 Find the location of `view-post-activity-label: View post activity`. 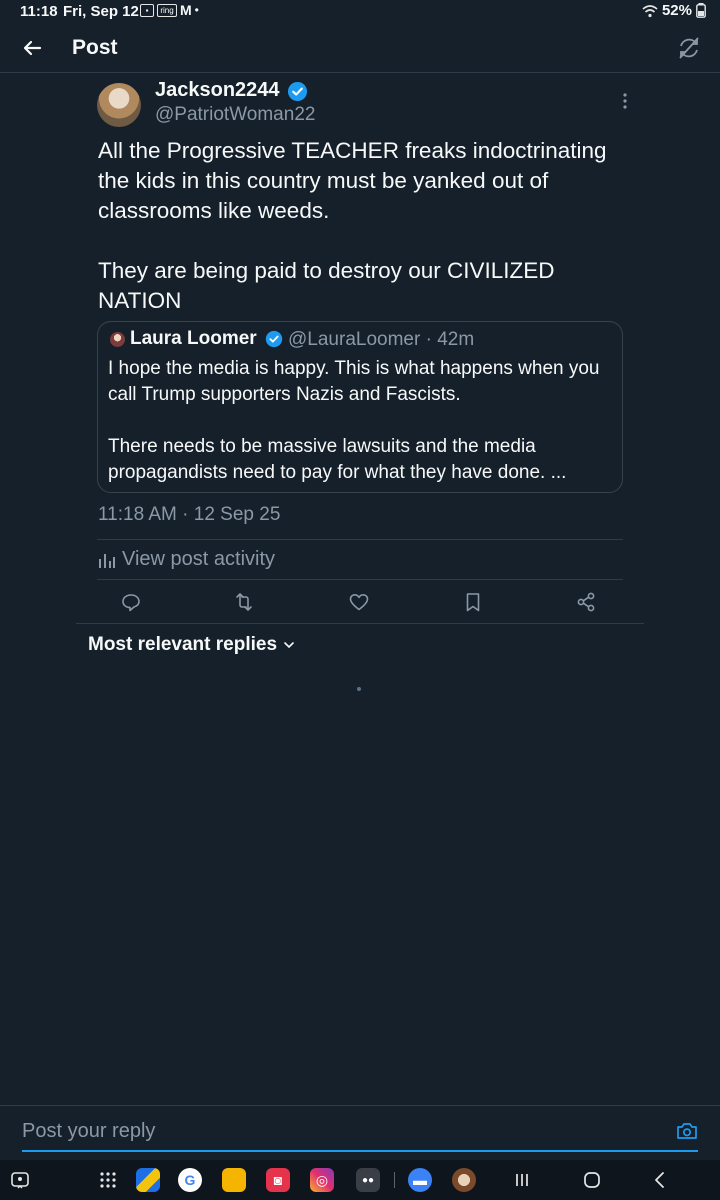

view-post-activity-label: View post activity is located at coordinates (199, 559).